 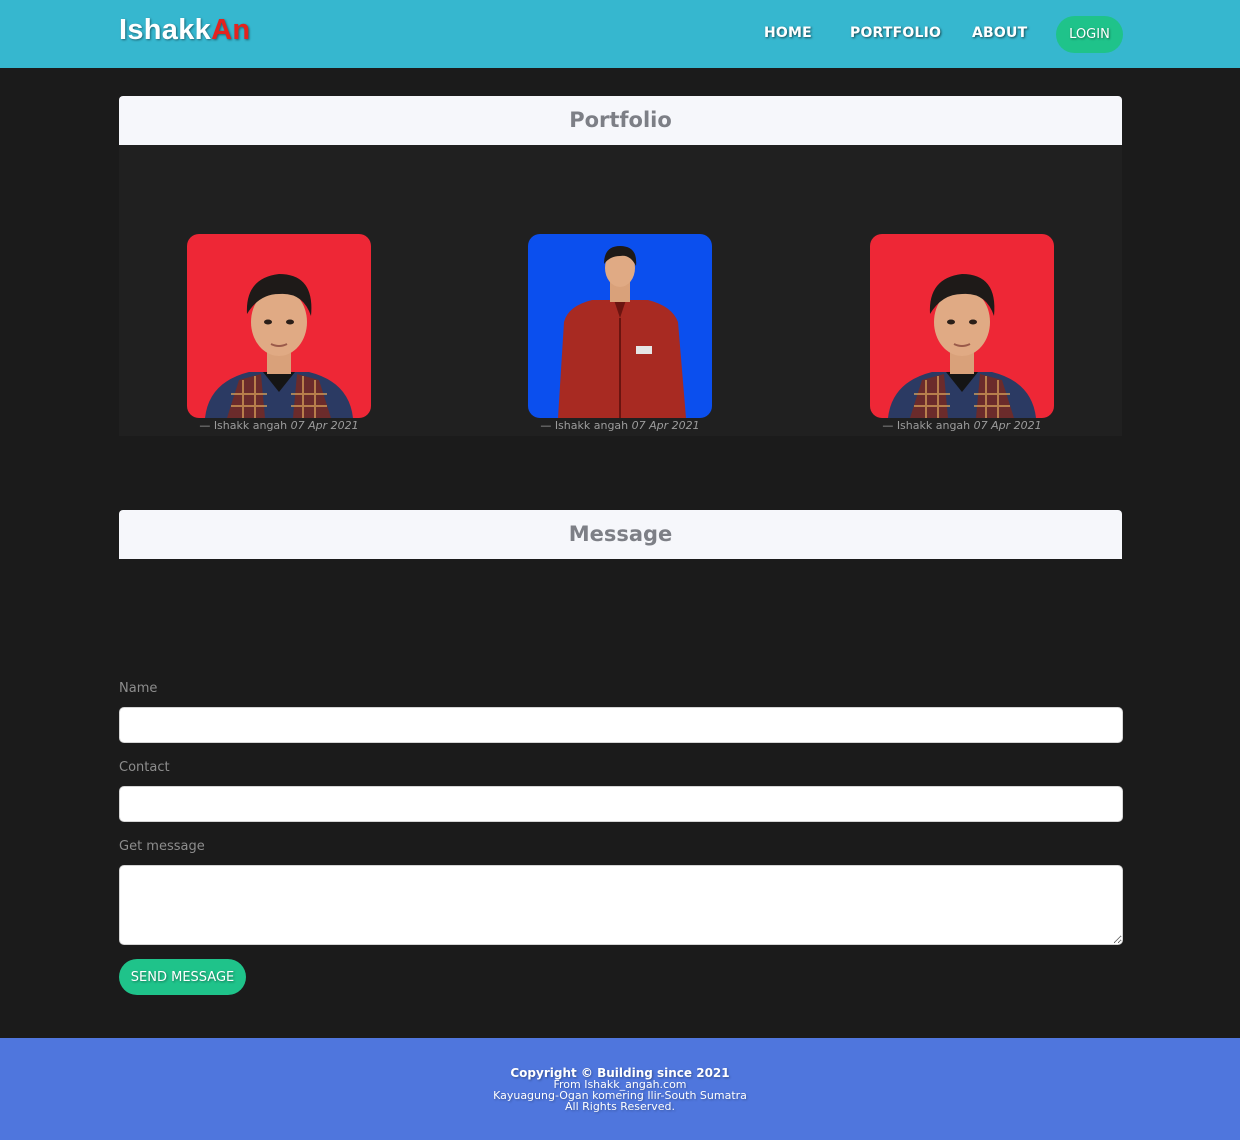 What do you see at coordinates (788, 33) in the screenshot?
I see `nav-link-home: HOME` at bounding box center [788, 33].